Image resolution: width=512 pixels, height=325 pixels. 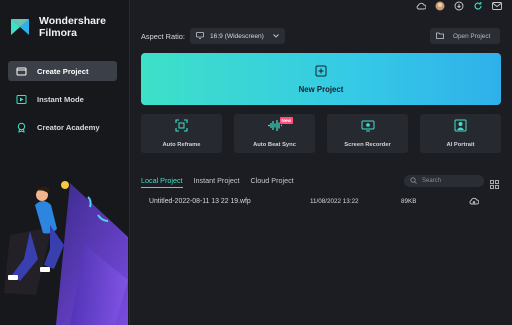 I want to click on aspect-ratio-select: 16:9 (Widescreen), so click(x=237, y=36).